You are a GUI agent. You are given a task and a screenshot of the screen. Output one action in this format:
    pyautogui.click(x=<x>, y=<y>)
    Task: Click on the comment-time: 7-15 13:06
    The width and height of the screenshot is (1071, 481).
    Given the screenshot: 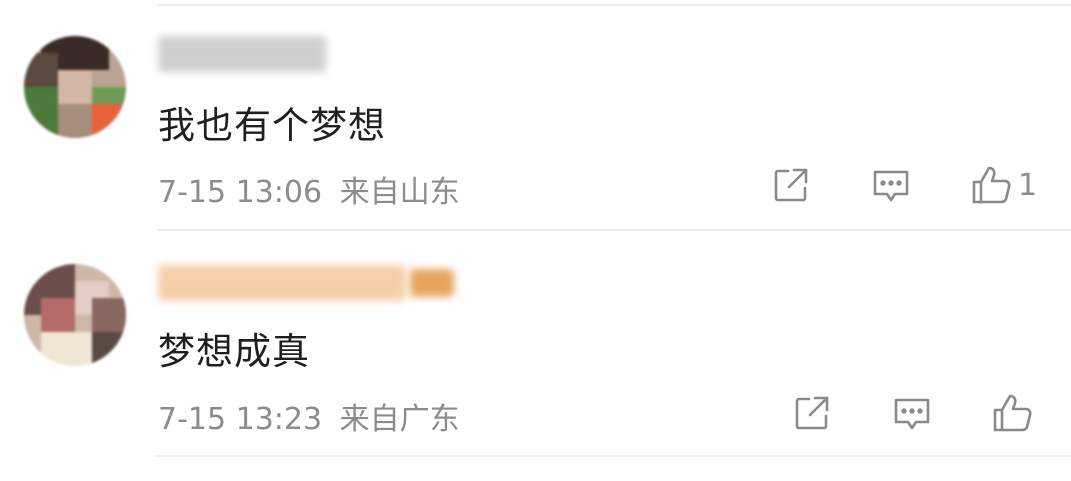 What is the action you would take?
    pyautogui.click(x=240, y=192)
    